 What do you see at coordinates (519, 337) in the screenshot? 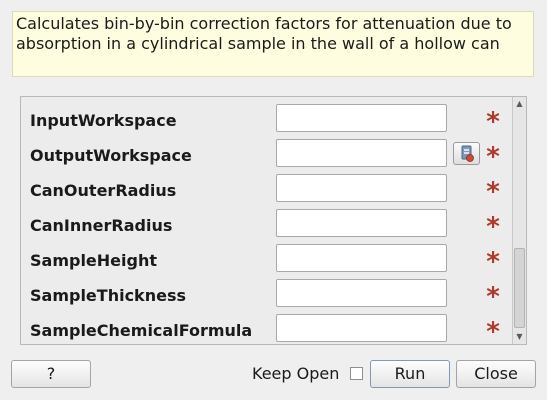
I see `scroll-down-arrow-icon: ▼` at bounding box center [519, 337].